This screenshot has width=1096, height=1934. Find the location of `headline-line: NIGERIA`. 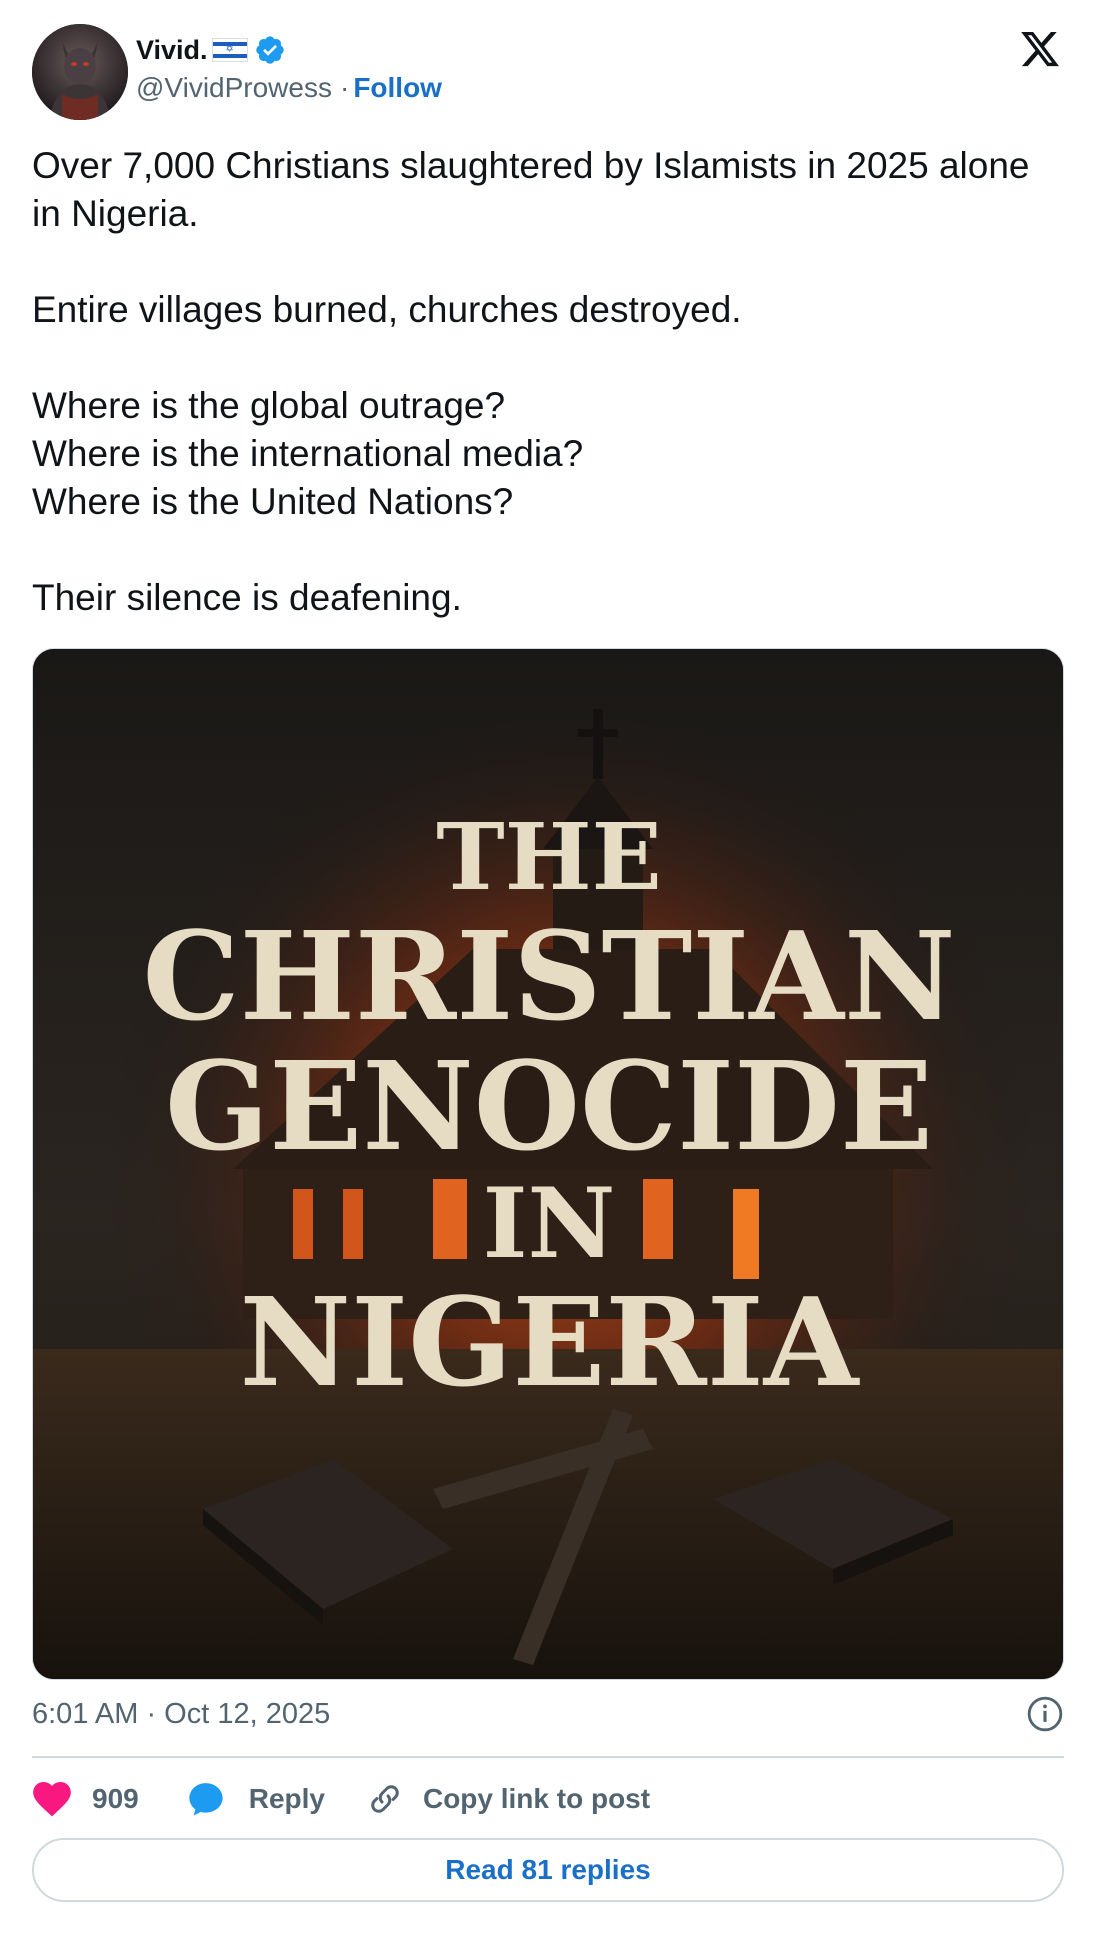

headline-line: NIGERIA is located at coordinates (550, 1342).